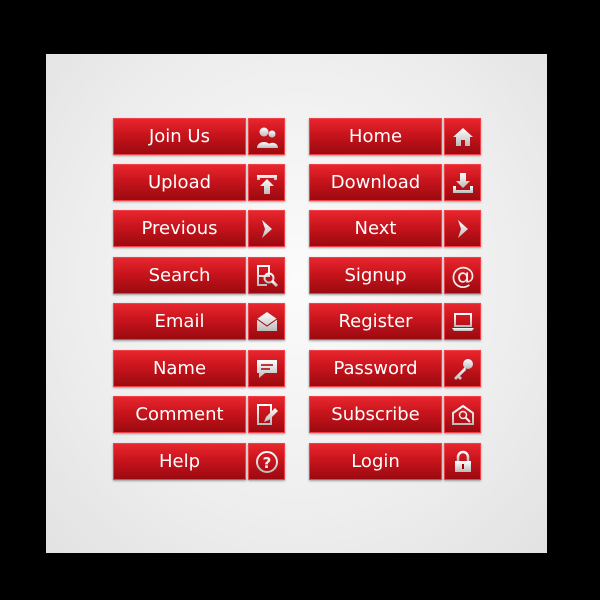 The height and width of the screenshot is (600, 600). What do you see at coordinates (266, 368) in the screenshot?
I see `speech-bubble-icon` at bounding box center [266, 368].